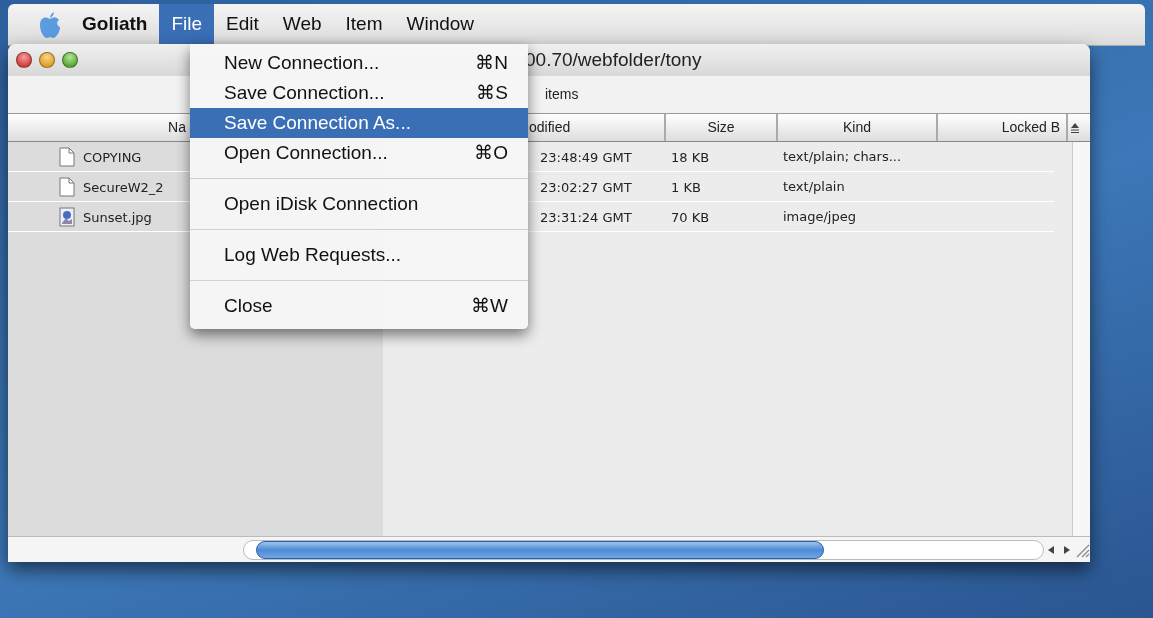 The image size is (1153, 618). Describe the element at coordinates (115, 24) in the screenshot. I see `menu-title: Goliath` at that location.